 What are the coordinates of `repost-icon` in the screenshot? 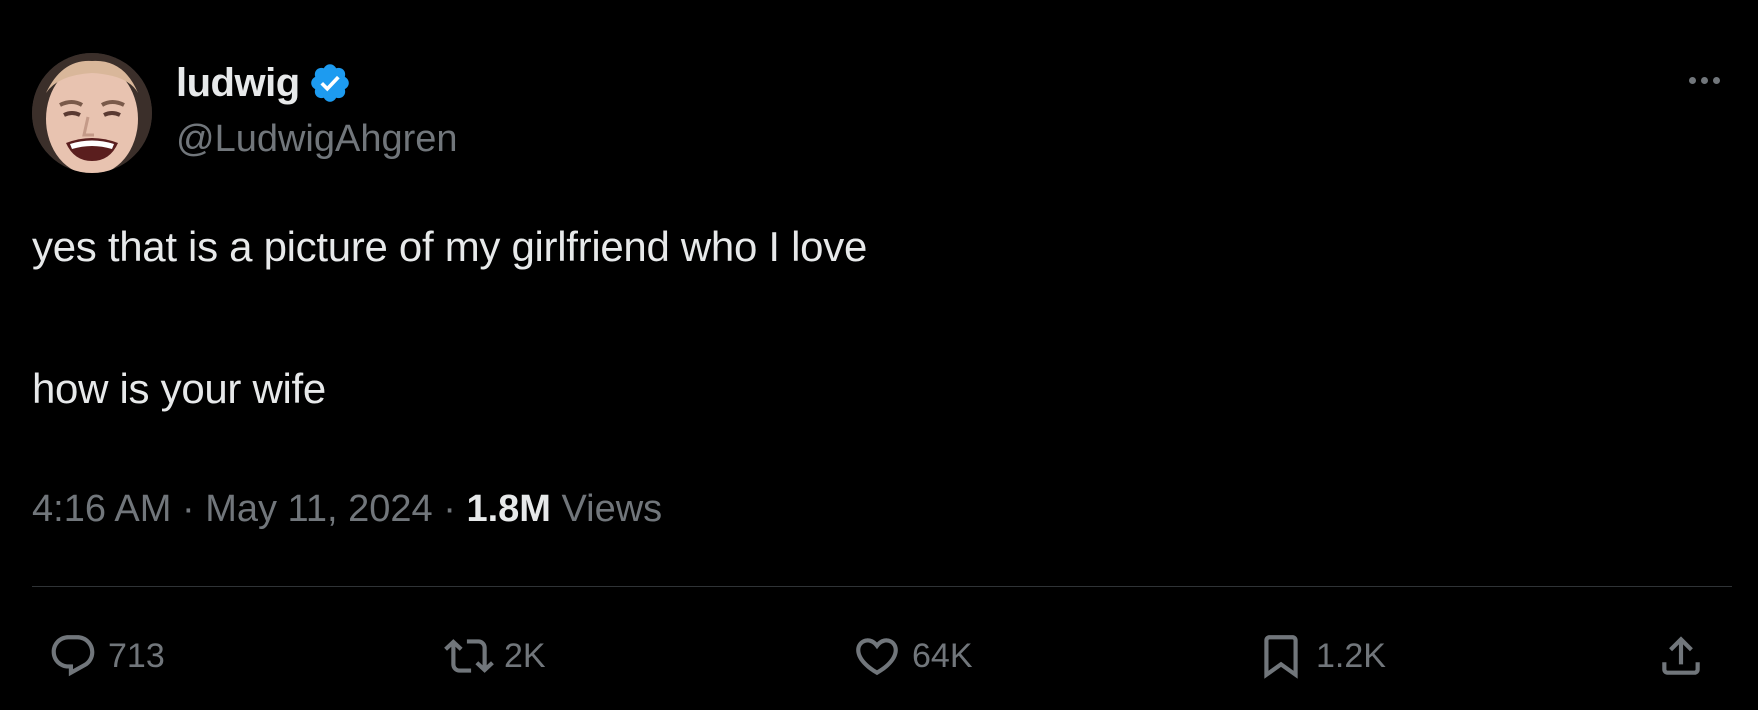 It's located at (469, 656).